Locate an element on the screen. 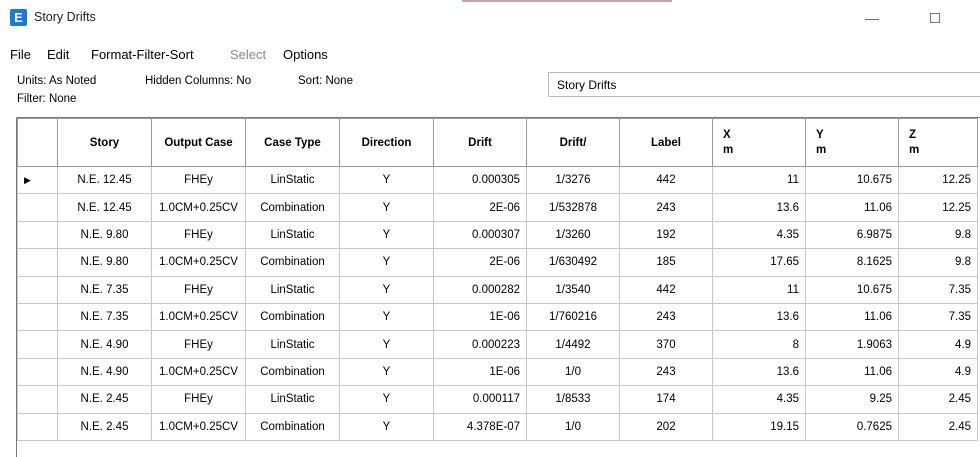 This screenshot has width=980, height=457. cell-label: 442 is located at coordinates (666, 289).